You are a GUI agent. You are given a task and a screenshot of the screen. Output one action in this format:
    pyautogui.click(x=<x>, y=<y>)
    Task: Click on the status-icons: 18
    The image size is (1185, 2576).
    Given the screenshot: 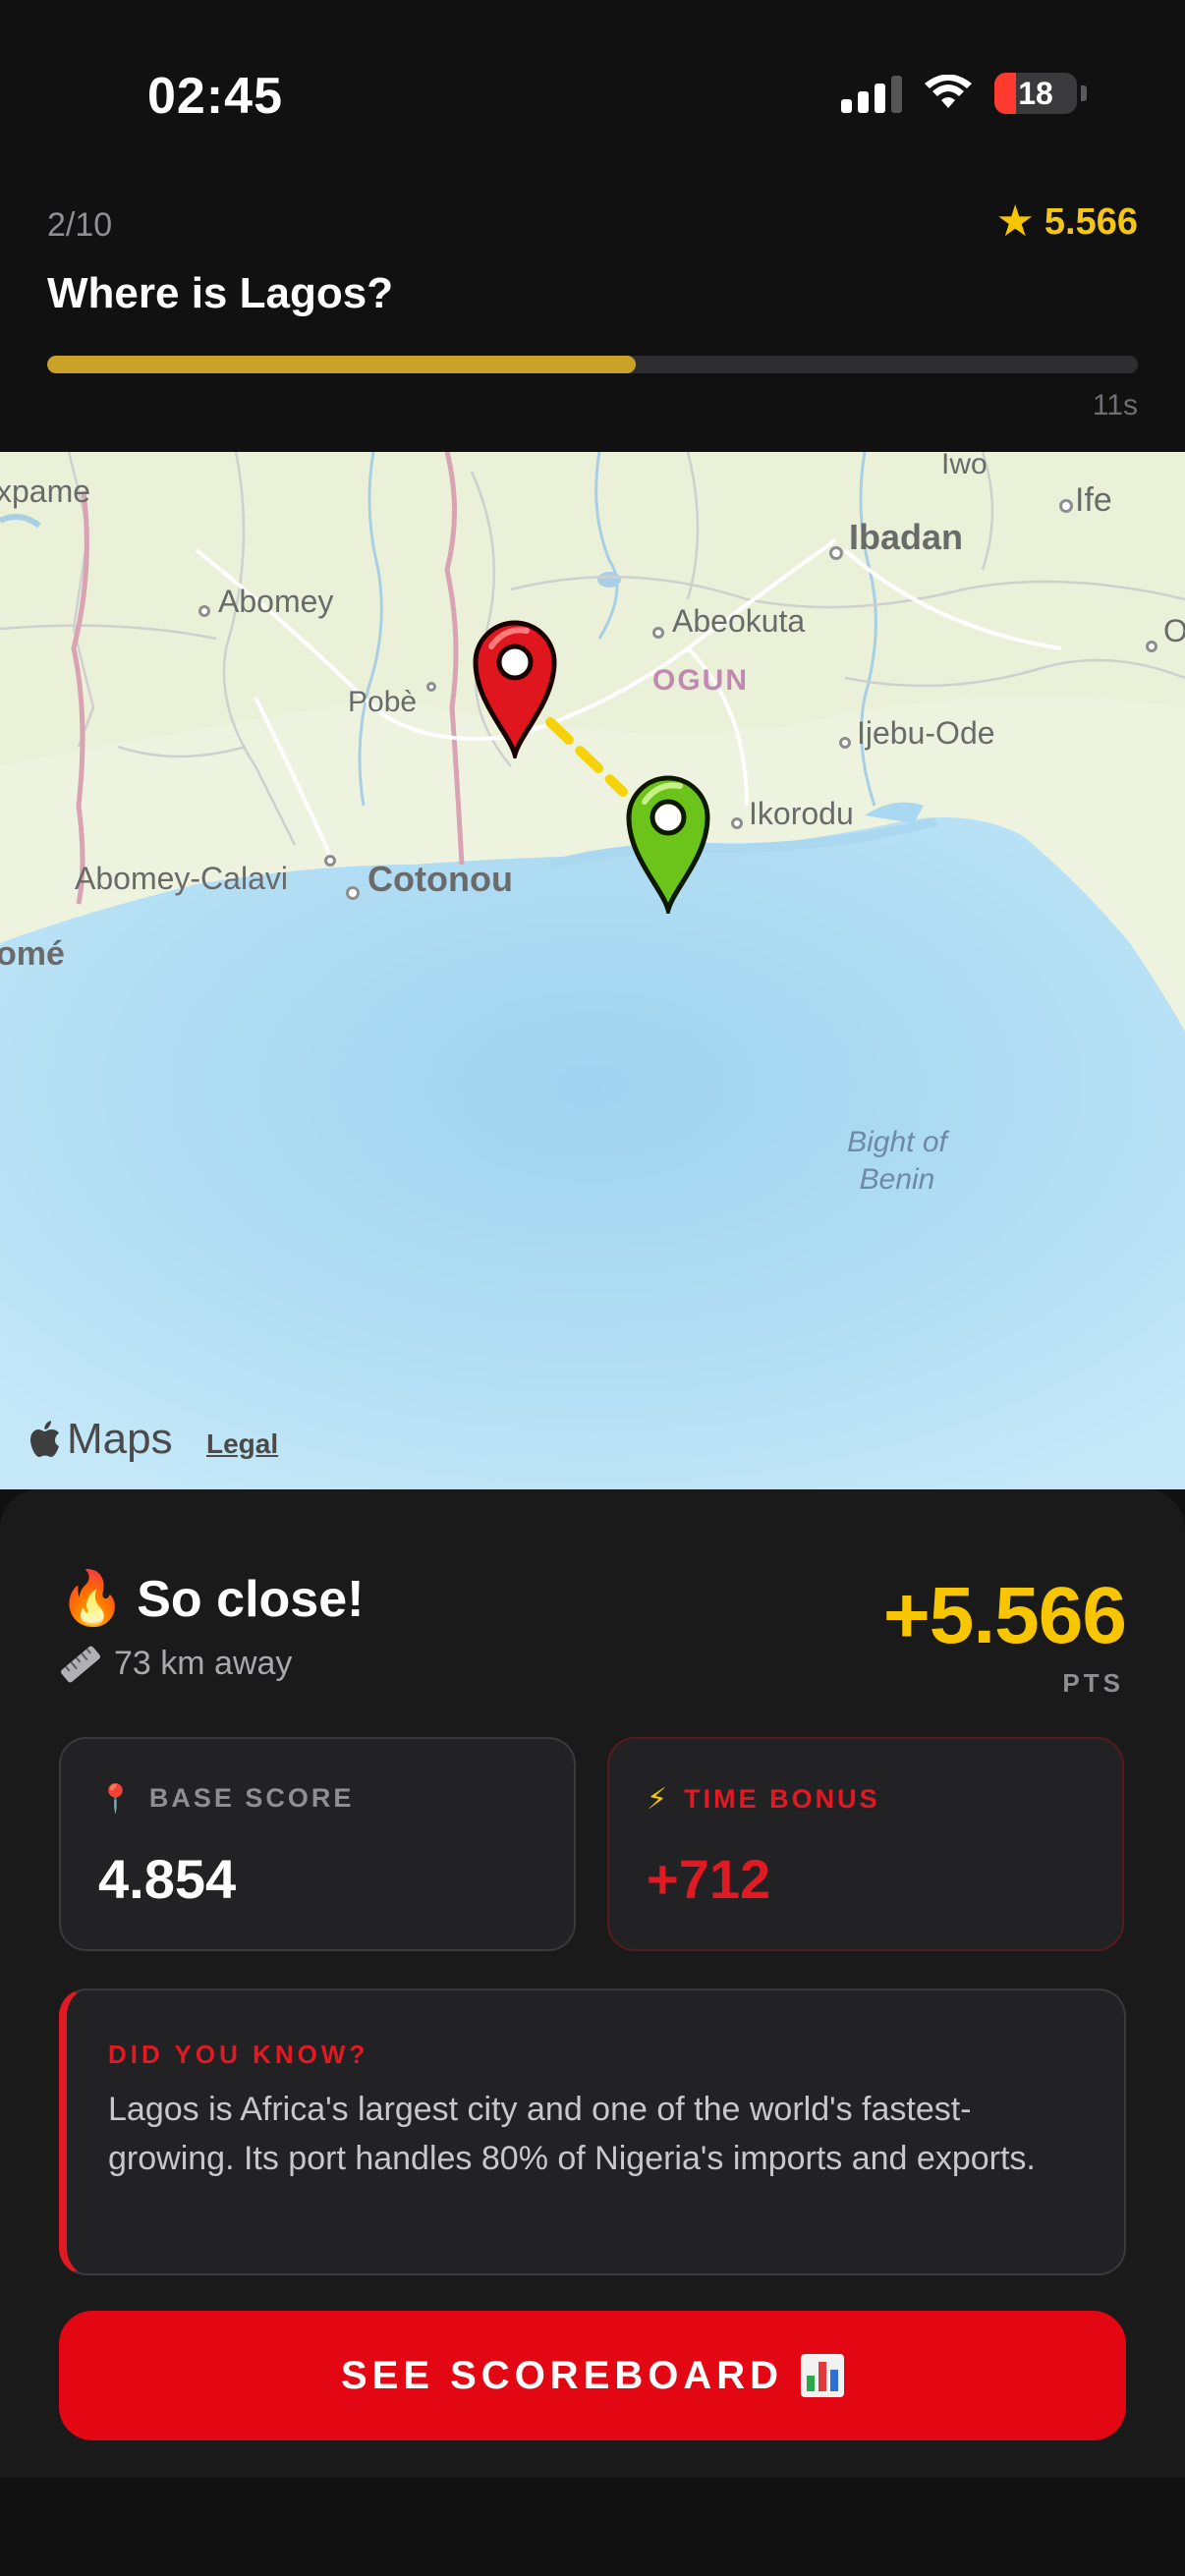 What is the action you would take?
    pyautogui.click(x=964, y=93)
    